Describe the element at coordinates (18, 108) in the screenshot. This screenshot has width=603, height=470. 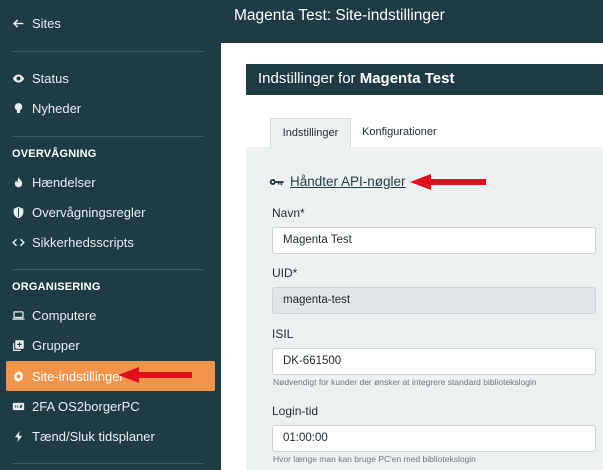
I see `lightbulb-icon` at that location.